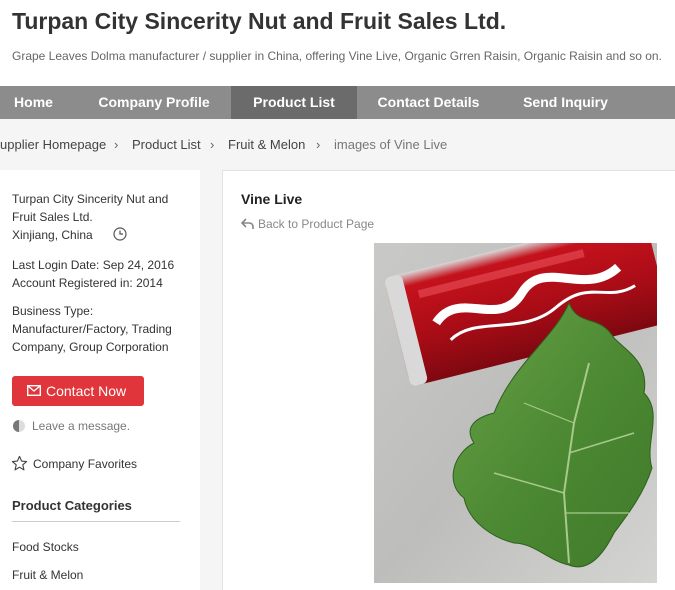 This screenshot has width=675, height=590. Describe the element at coordinates (52, 235) in the screenshot. I see `supplier-location: Xinjiang, China` at that location.